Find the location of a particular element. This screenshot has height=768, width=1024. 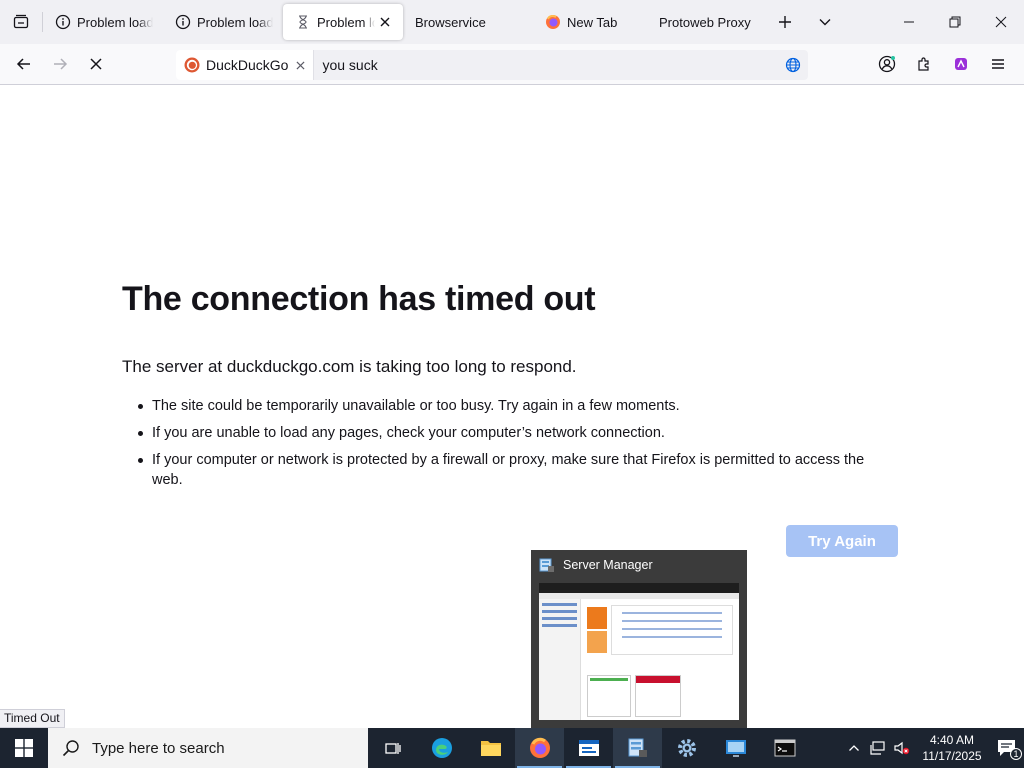

show-hidden-icons-button is located at coordinates (854, 748).